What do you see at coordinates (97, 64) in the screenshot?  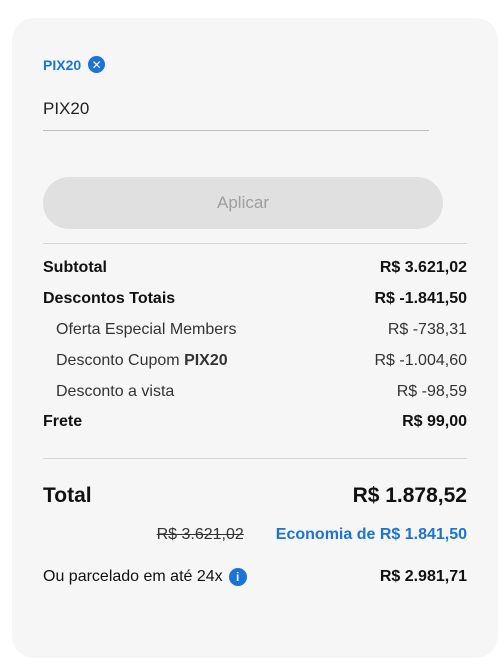 I see `close-icon: ✕` at bounding box center [97, 64].